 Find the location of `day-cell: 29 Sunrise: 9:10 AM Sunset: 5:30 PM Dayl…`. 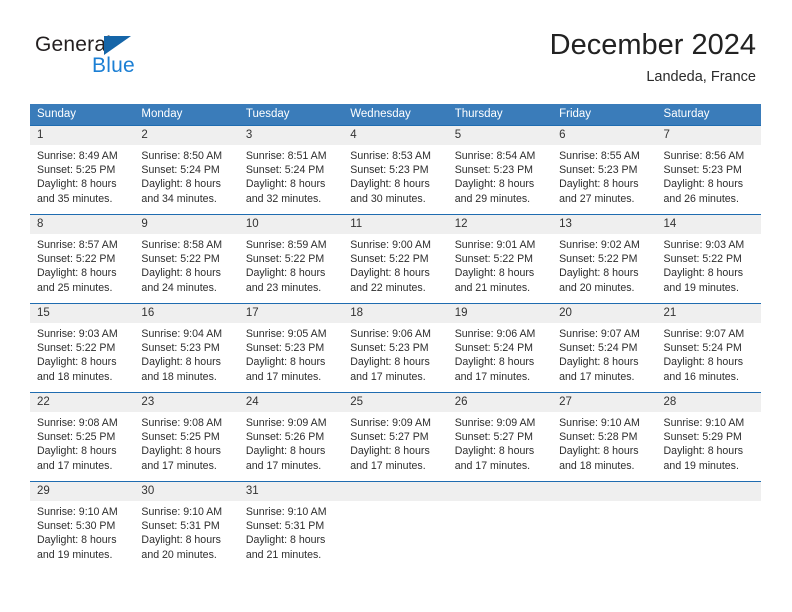

day-cell: 29 Sunrise: 9:10 AM Sunset: 5:30 PM Dayl… is located at coordinates (82, 526).